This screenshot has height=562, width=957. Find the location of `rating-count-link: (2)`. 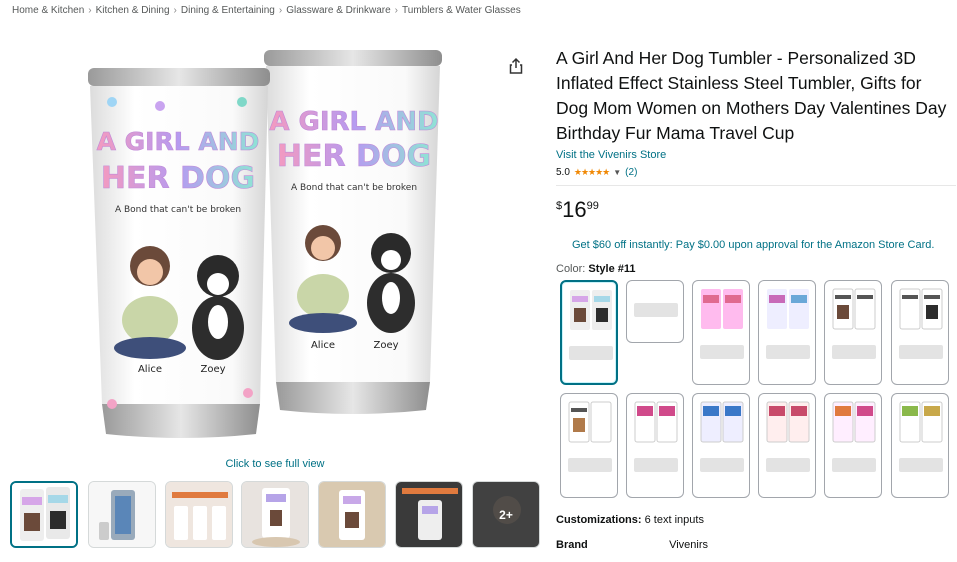

rating-count-link: (2) is located at coordinates (631, 172).